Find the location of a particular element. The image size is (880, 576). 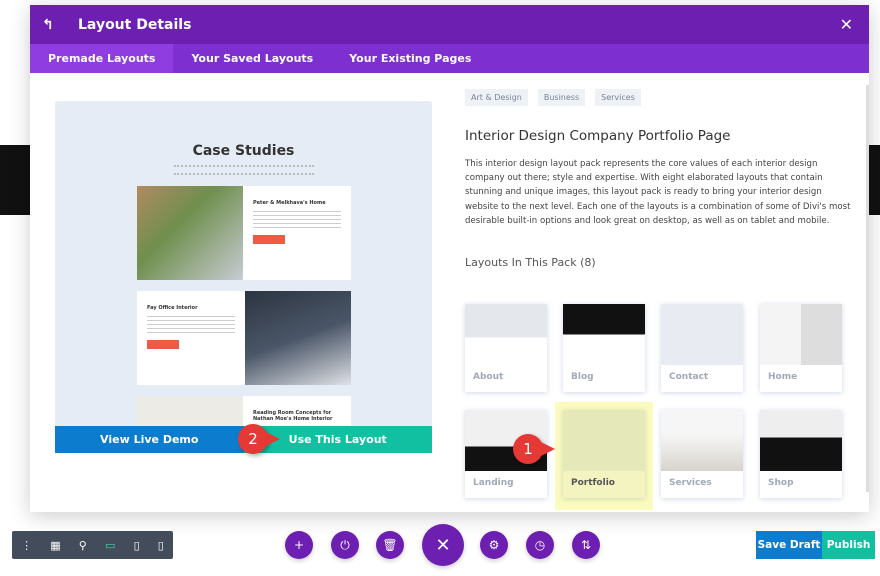

tab-premade-layouts: Premade Layouts is located at coordinates (102, 58).